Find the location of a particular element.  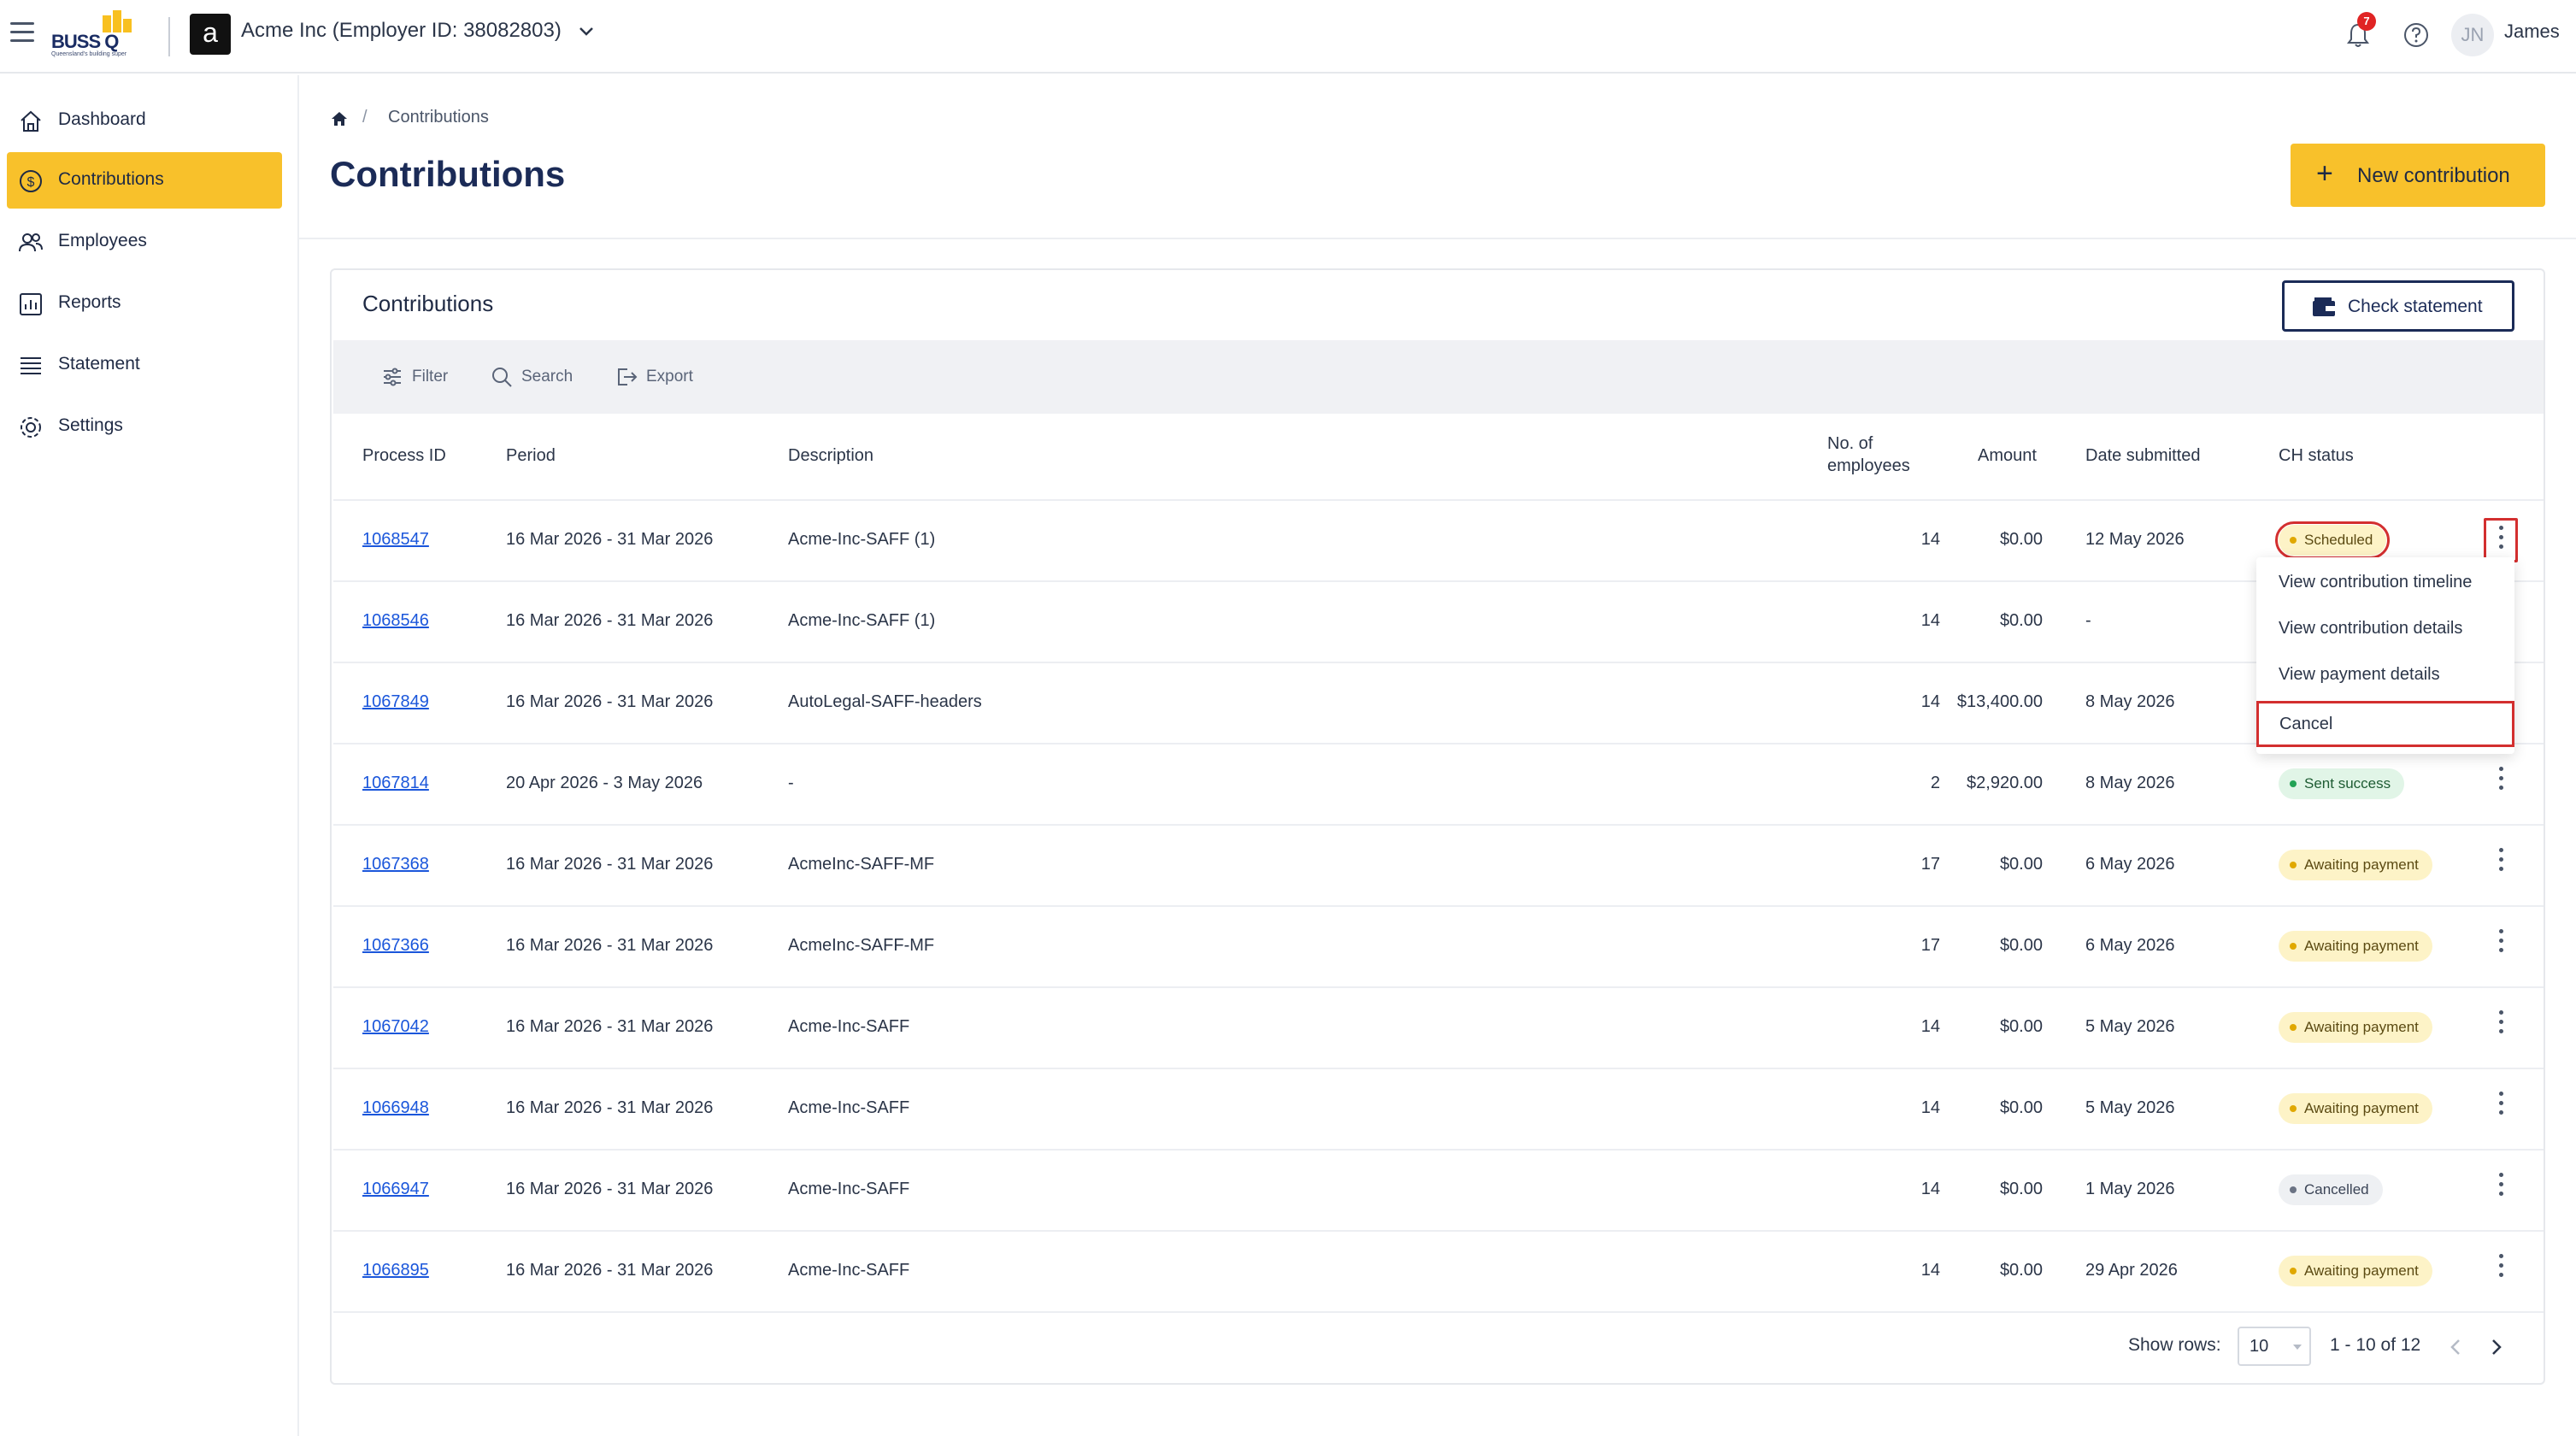

rows-per-page-select: 10 is located at coordinates (2274, 1346).